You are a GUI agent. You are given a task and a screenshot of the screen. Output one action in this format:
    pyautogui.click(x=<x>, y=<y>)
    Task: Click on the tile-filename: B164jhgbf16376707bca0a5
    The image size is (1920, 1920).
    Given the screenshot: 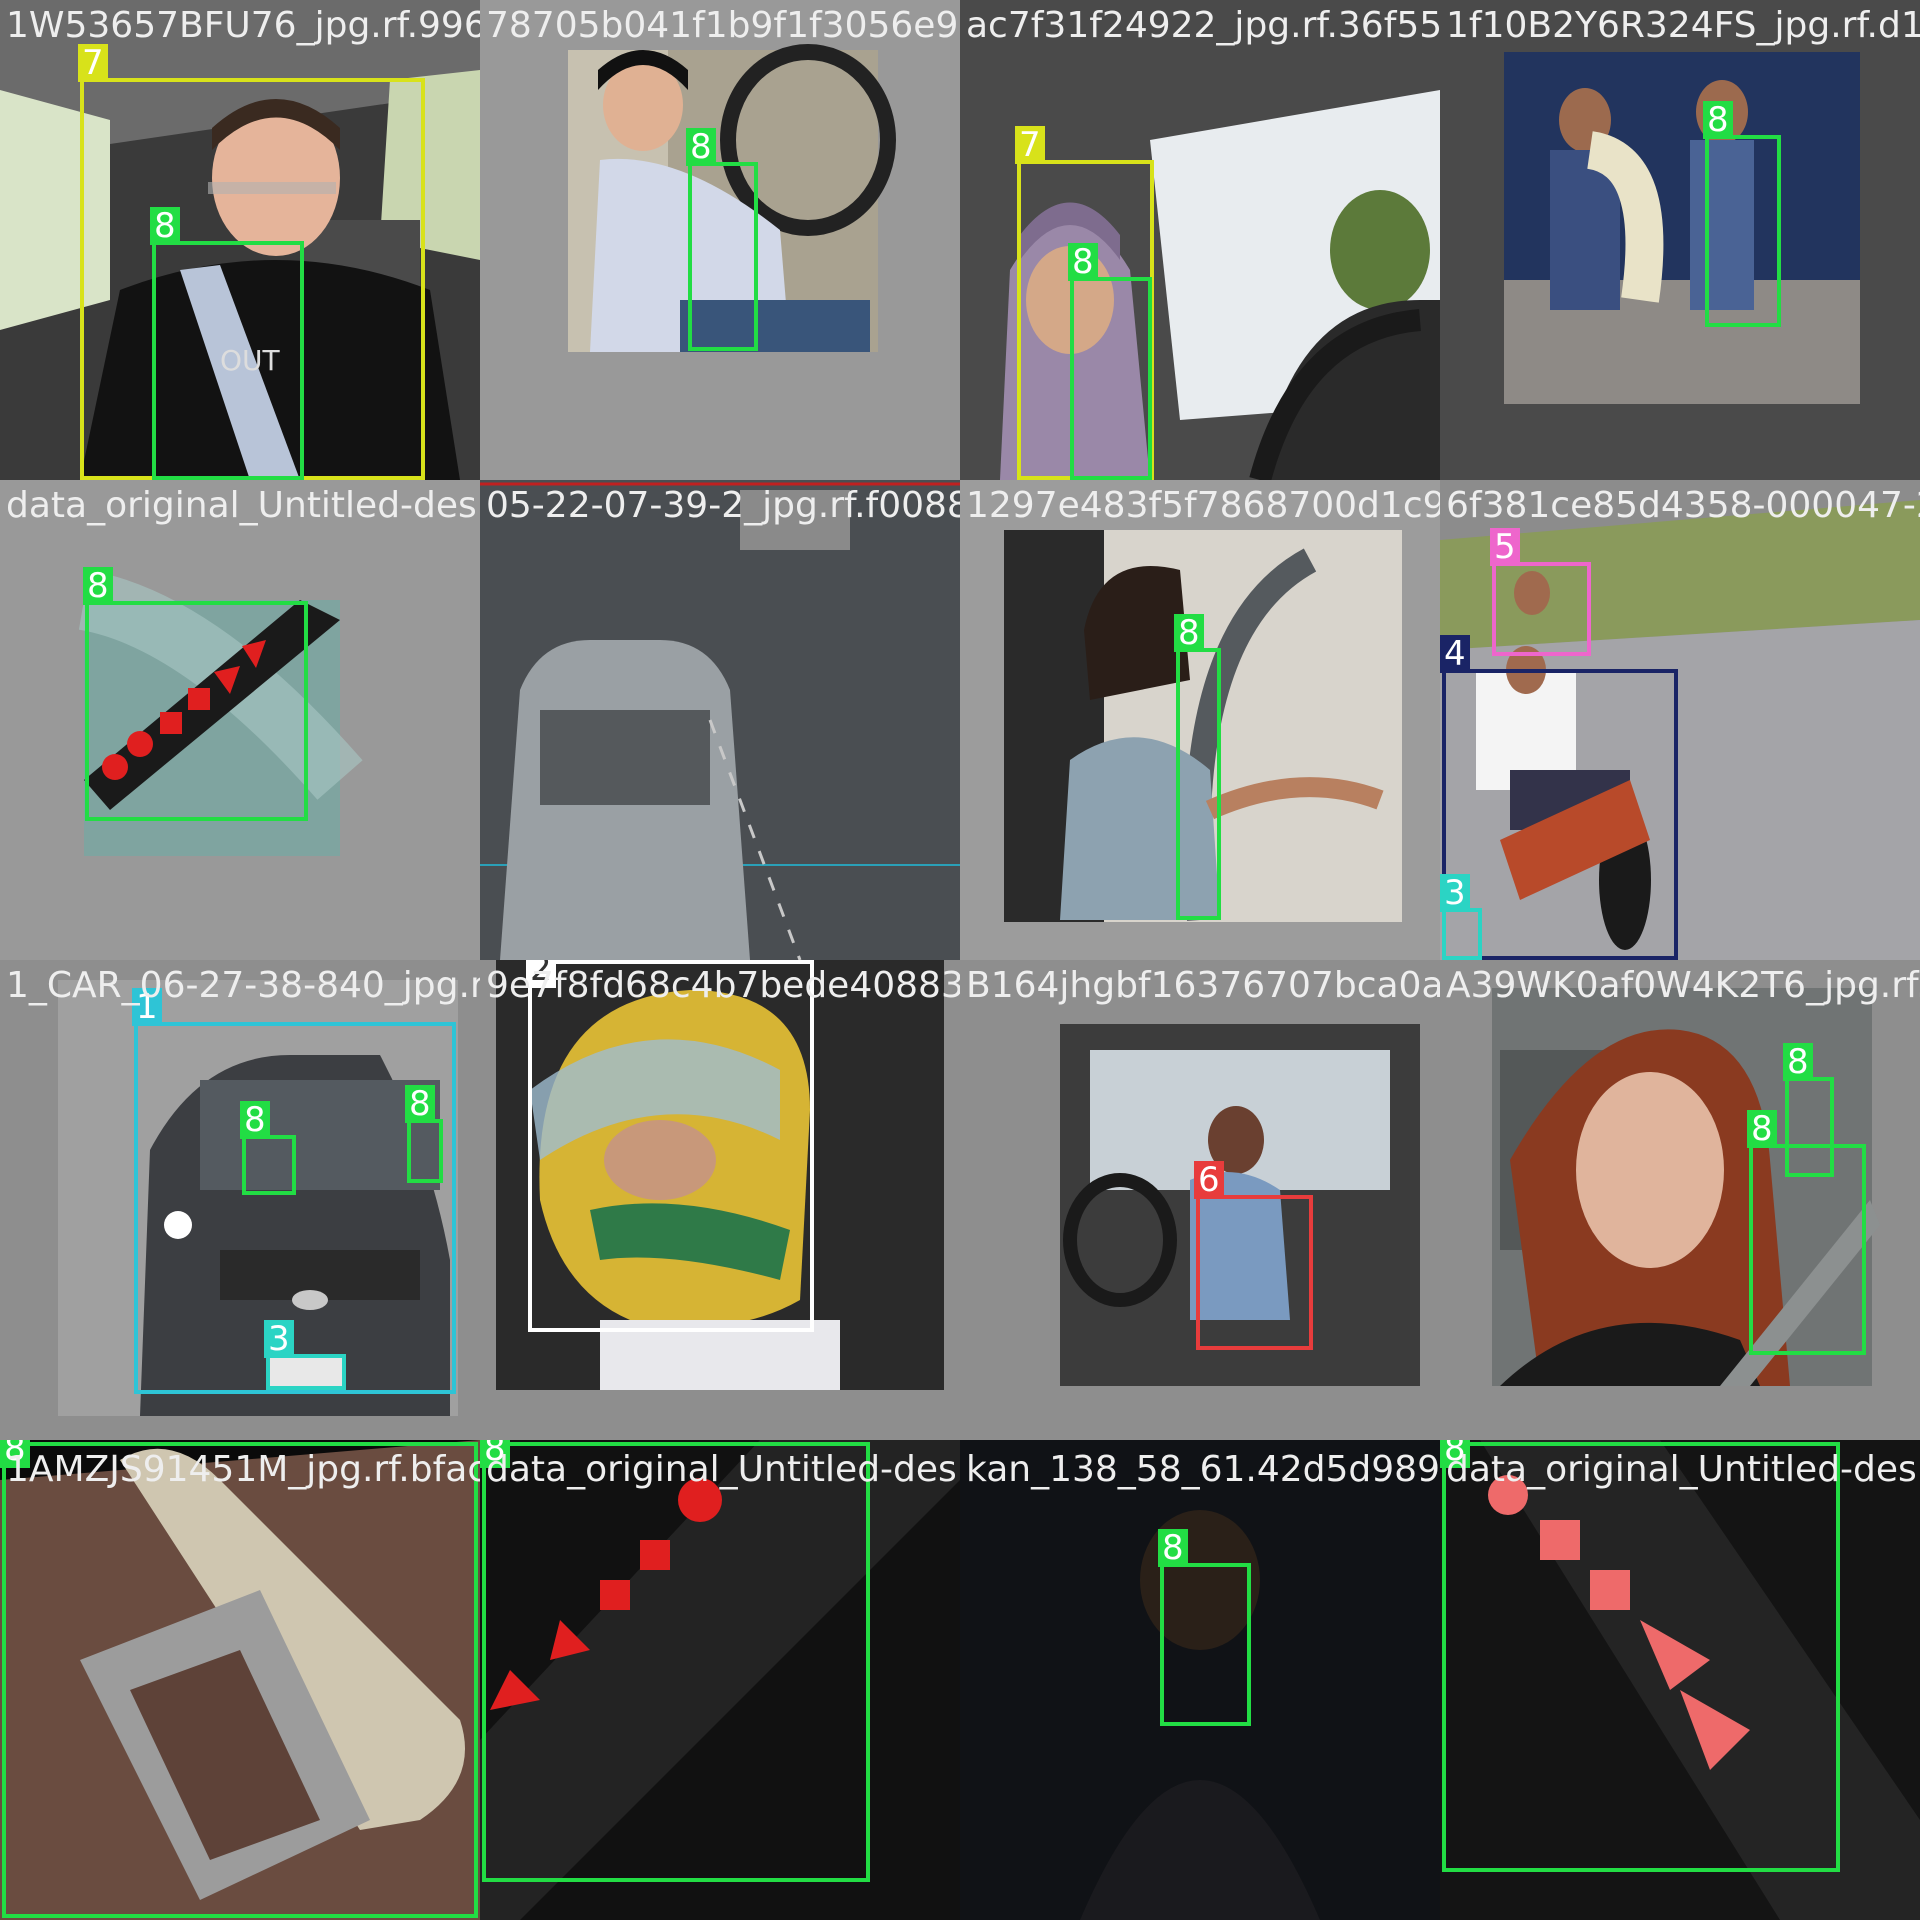 What is the action you would take?
    pyautogui.click(x=1203, y=985)
    